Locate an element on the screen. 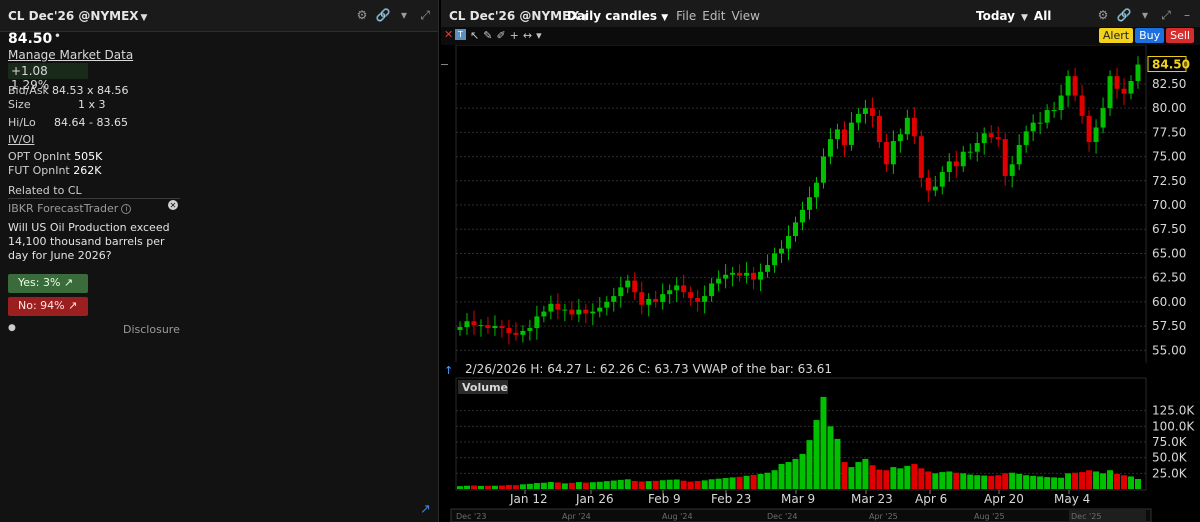  close-icon: ✕ is located at coordinates (448, 34).